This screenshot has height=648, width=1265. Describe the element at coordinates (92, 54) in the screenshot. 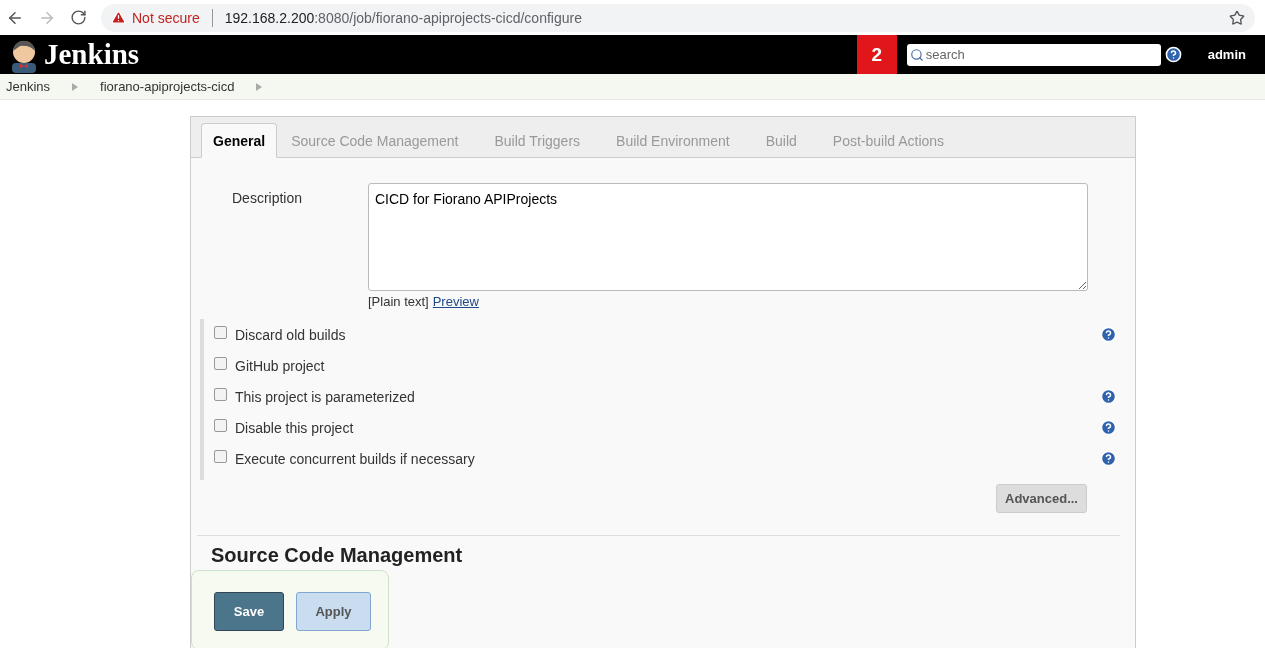

I see `logo-text: Jenkins` at that location.